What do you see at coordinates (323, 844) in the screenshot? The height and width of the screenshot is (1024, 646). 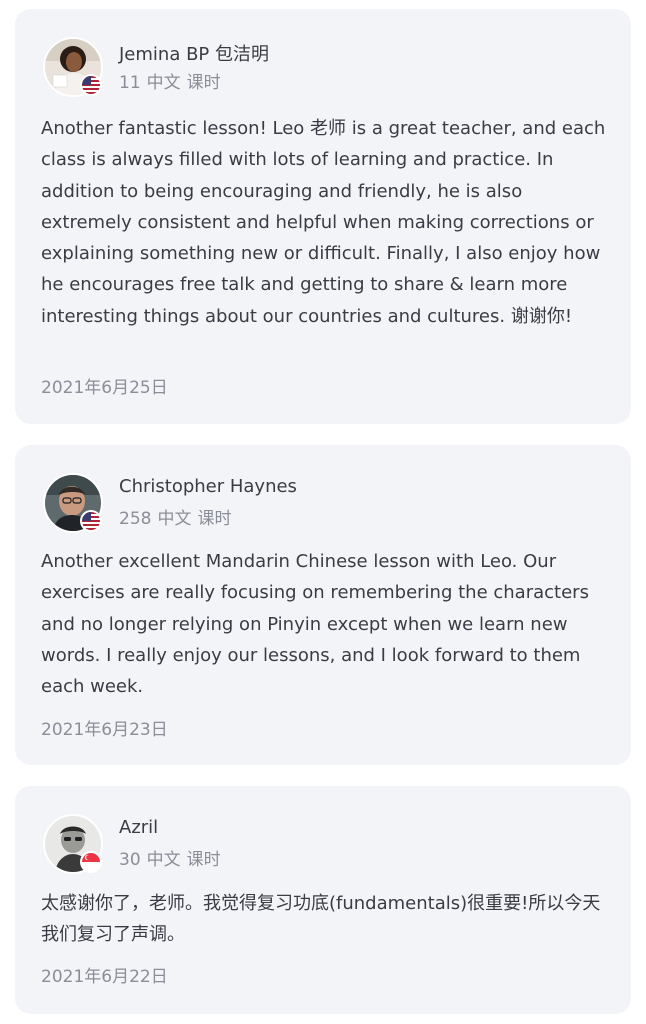 I see `review-header: Azril 30 中文 课时` at bounding box center [323, 844].